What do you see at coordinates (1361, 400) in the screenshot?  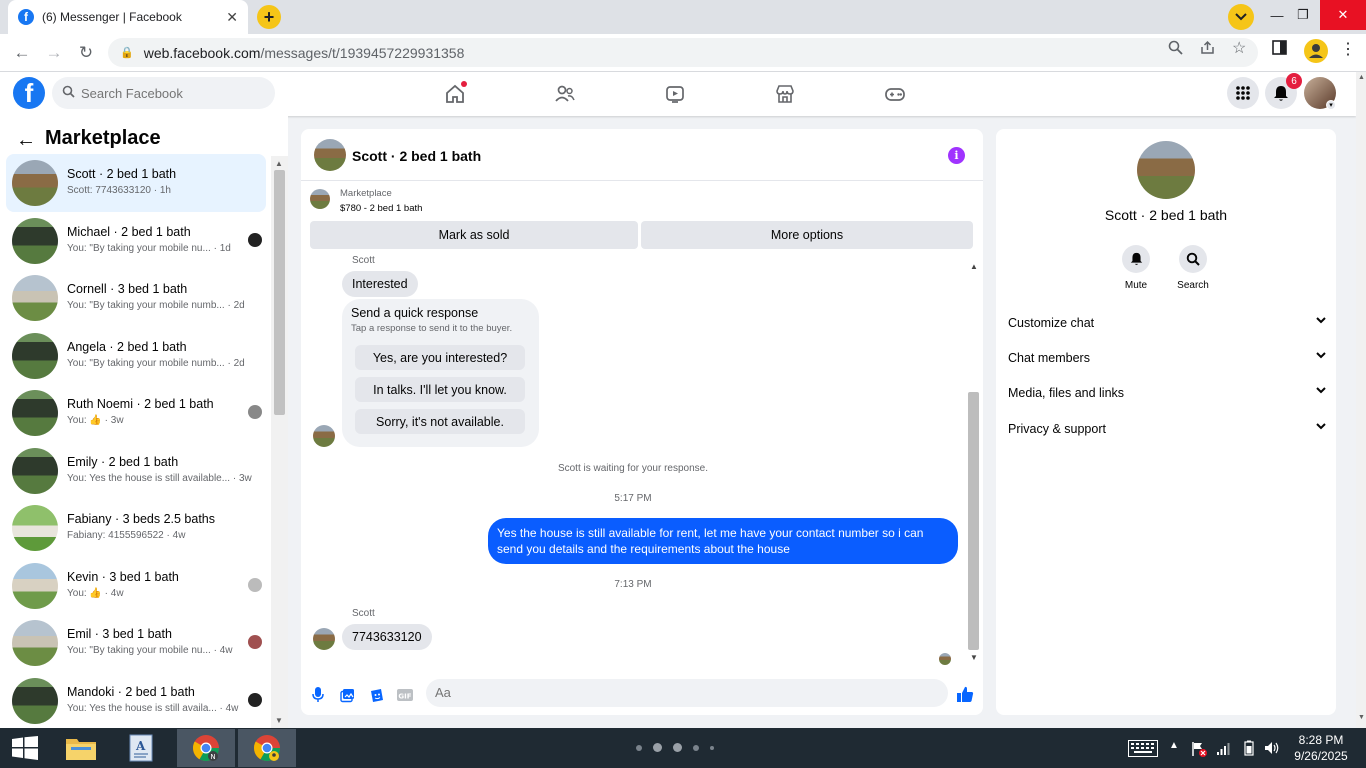 I see `page-scrollbar: ▲ ▼` at bounding box center [1361, 400].